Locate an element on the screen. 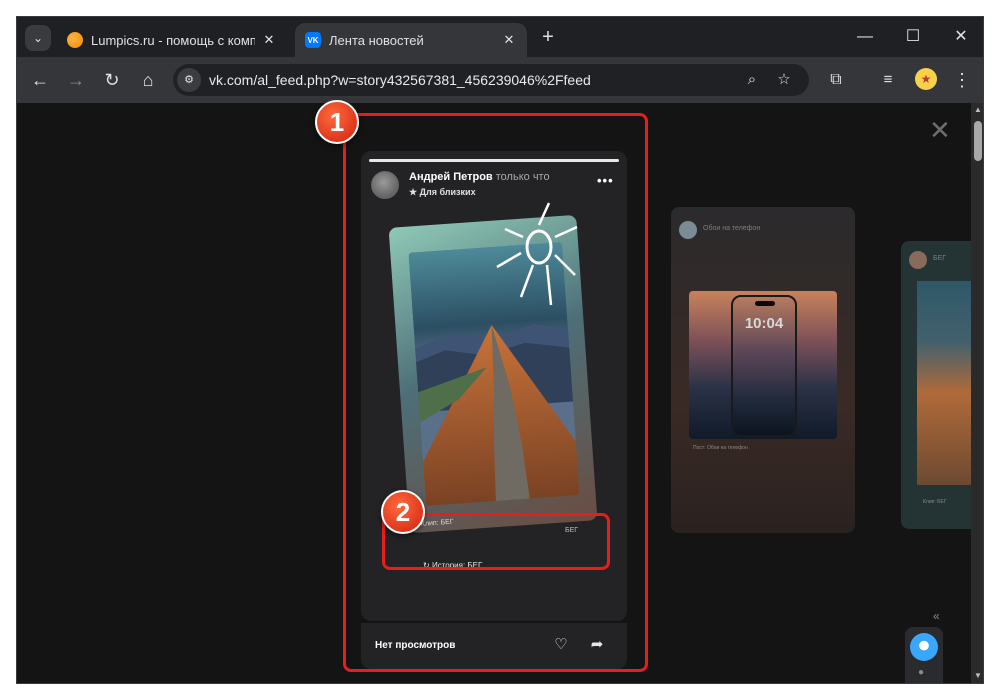 The height and width of the screenshot is (700, 1000). tab-title: Лента новостей is located at coordinates (376, 40).